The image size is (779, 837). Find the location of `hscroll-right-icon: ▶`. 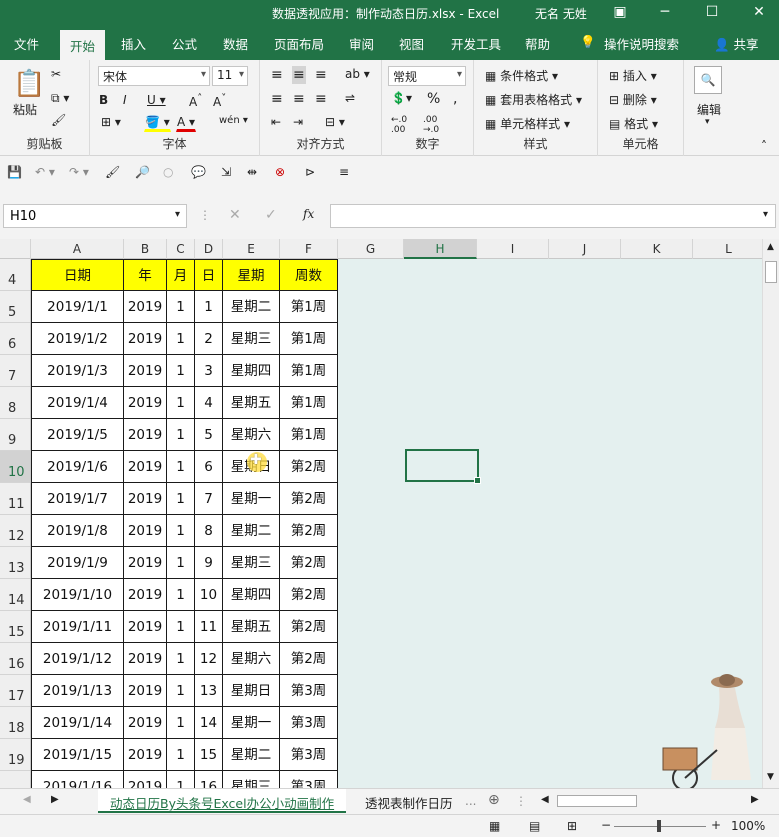

hscroll-right-icon: ▶ is located at coordinates (755, 799).